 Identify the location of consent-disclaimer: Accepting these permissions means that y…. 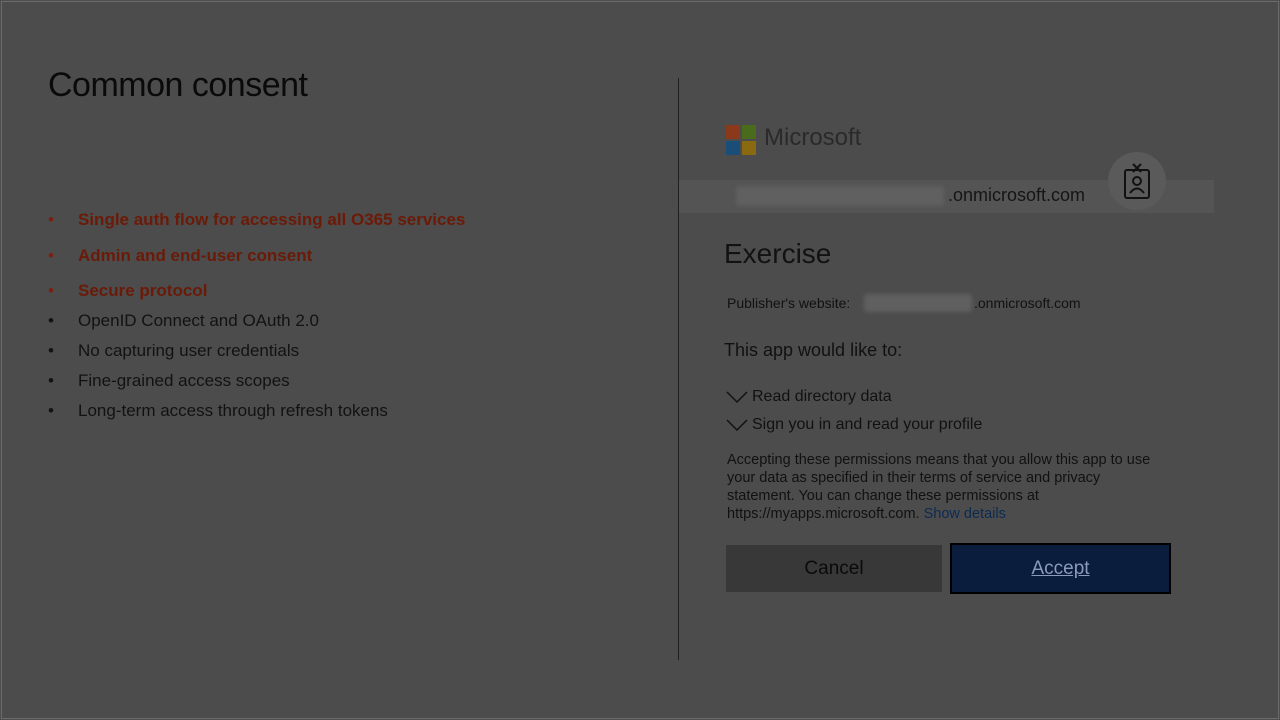
(947, 487).